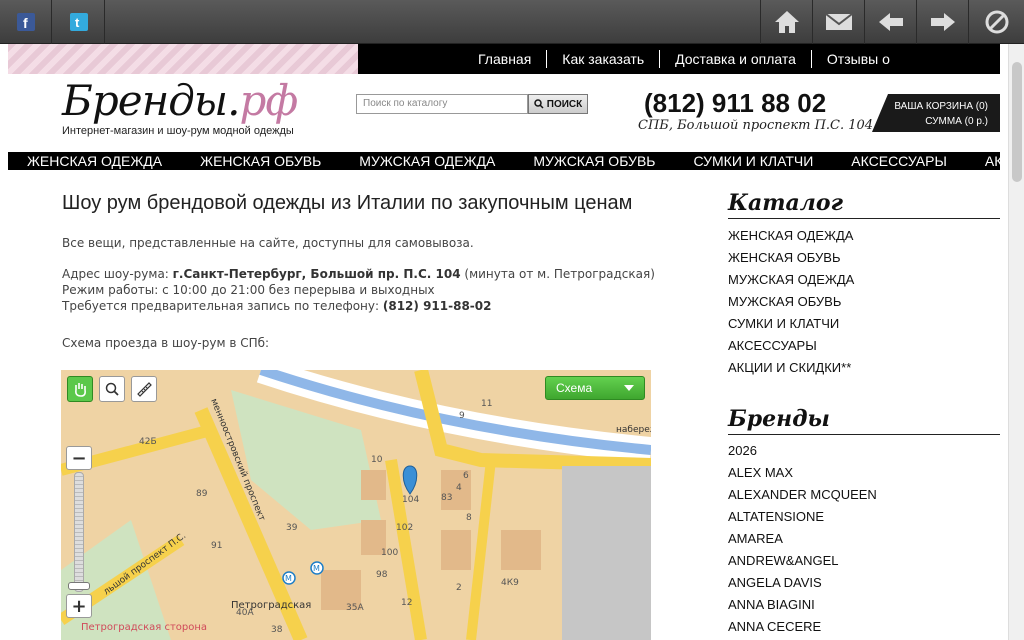  I want to click on building-label: 83, so click(446, 498).